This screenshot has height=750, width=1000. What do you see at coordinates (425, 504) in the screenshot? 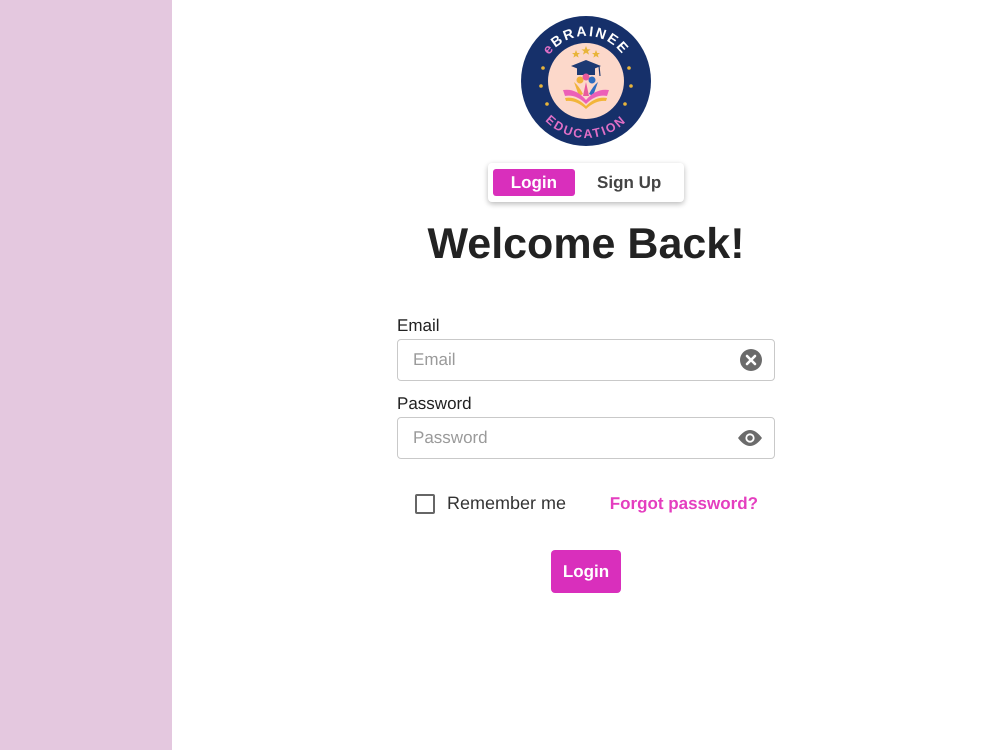
I see `checkbox` at bounding box center [425, 504].